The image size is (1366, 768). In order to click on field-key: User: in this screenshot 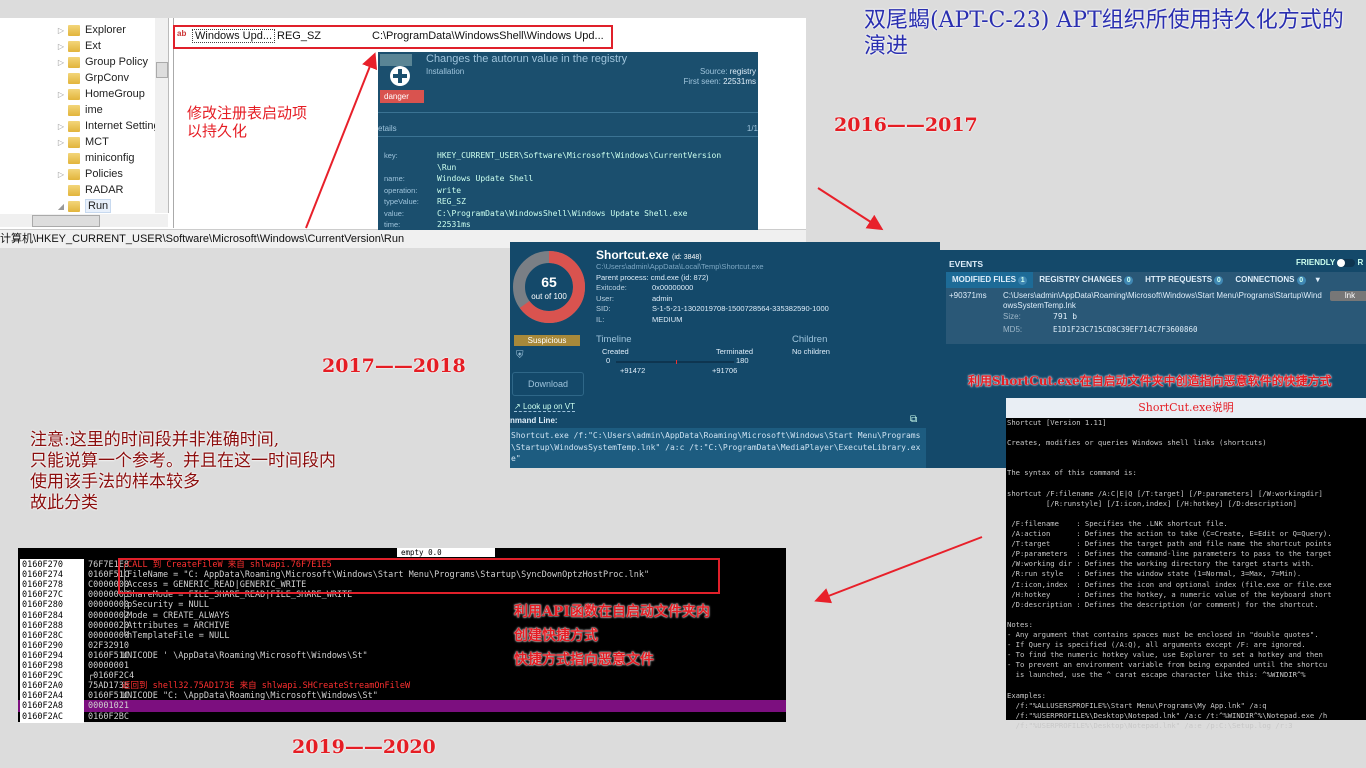, I will do `click(605, 298)`.